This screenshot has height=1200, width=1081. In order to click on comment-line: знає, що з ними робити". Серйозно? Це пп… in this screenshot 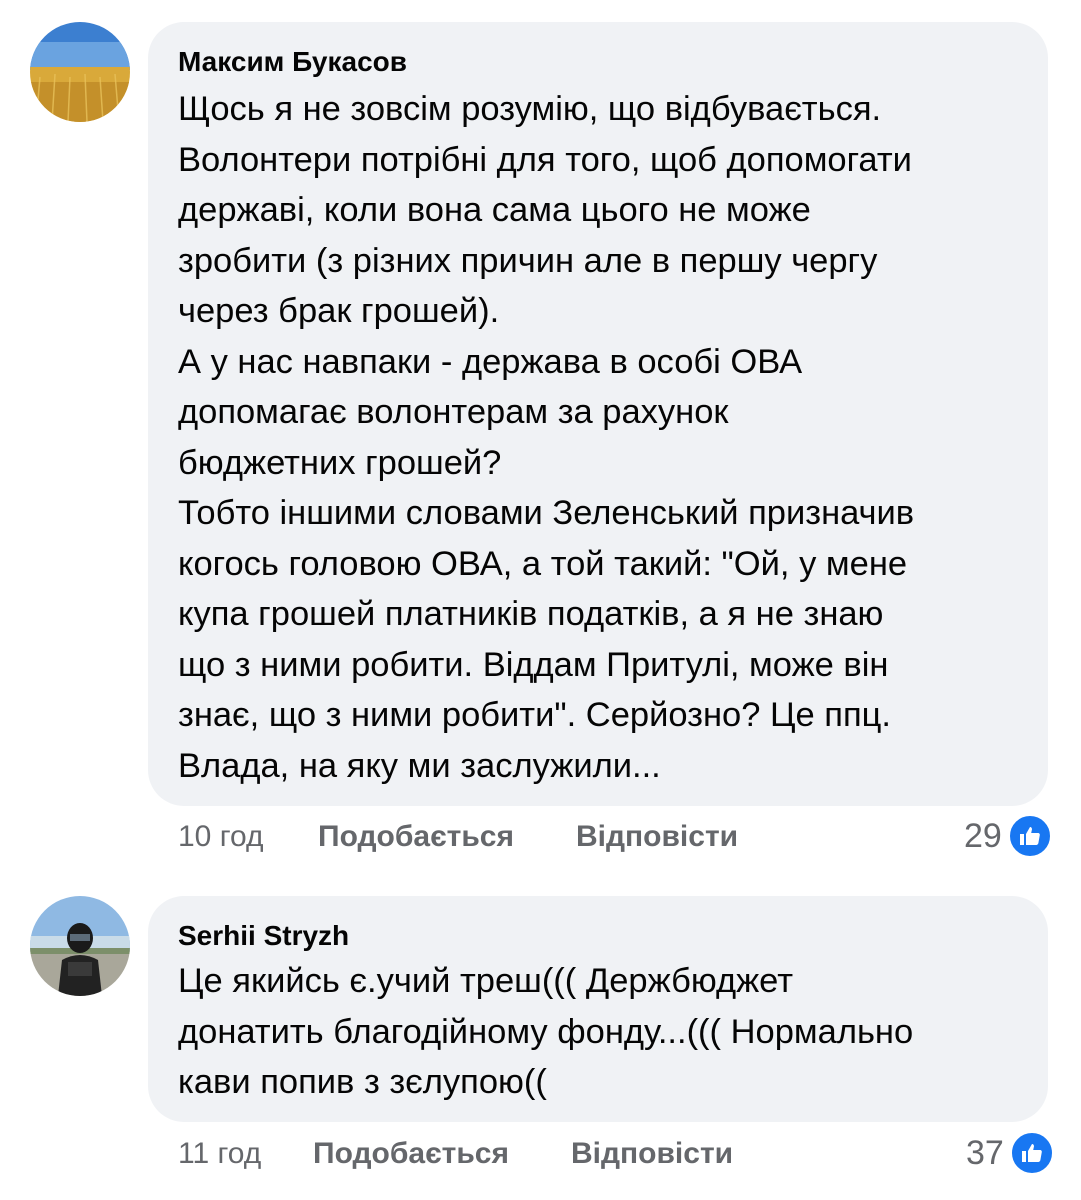, I will do `click(534, 715)`.